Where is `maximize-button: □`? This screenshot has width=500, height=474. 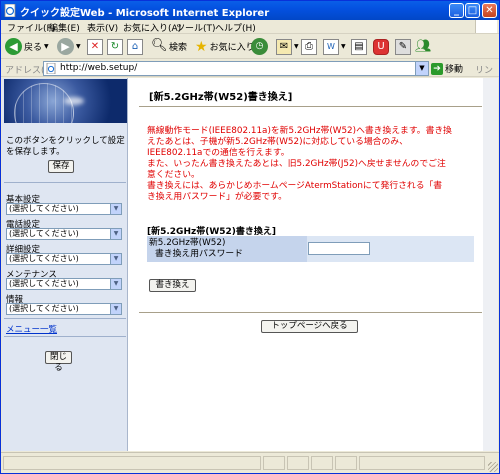
maximize-button: □ is located at coordinates (472, 10).